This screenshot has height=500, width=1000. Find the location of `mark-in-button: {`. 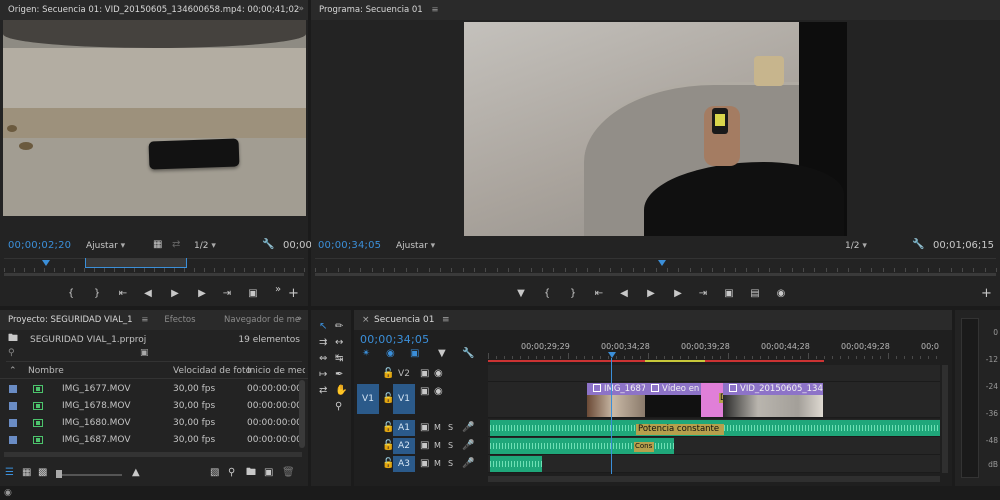

mark-in-button: { is located at coordinates (71, 293).